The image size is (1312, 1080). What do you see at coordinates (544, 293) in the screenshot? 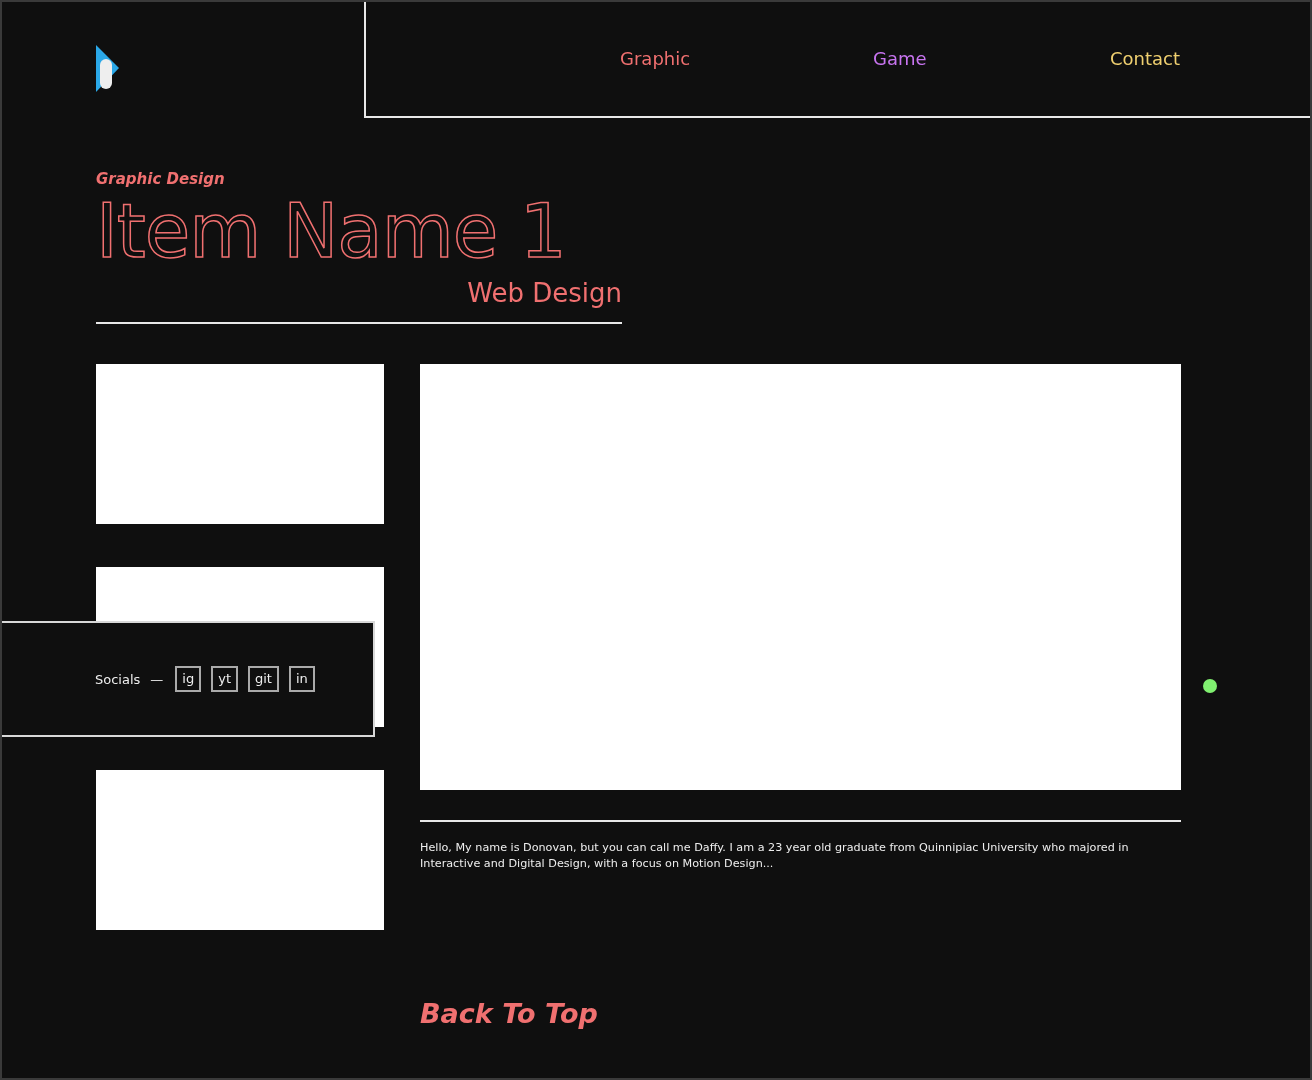
I see `subtitle: Web Design` at bounding box center [544, 293].